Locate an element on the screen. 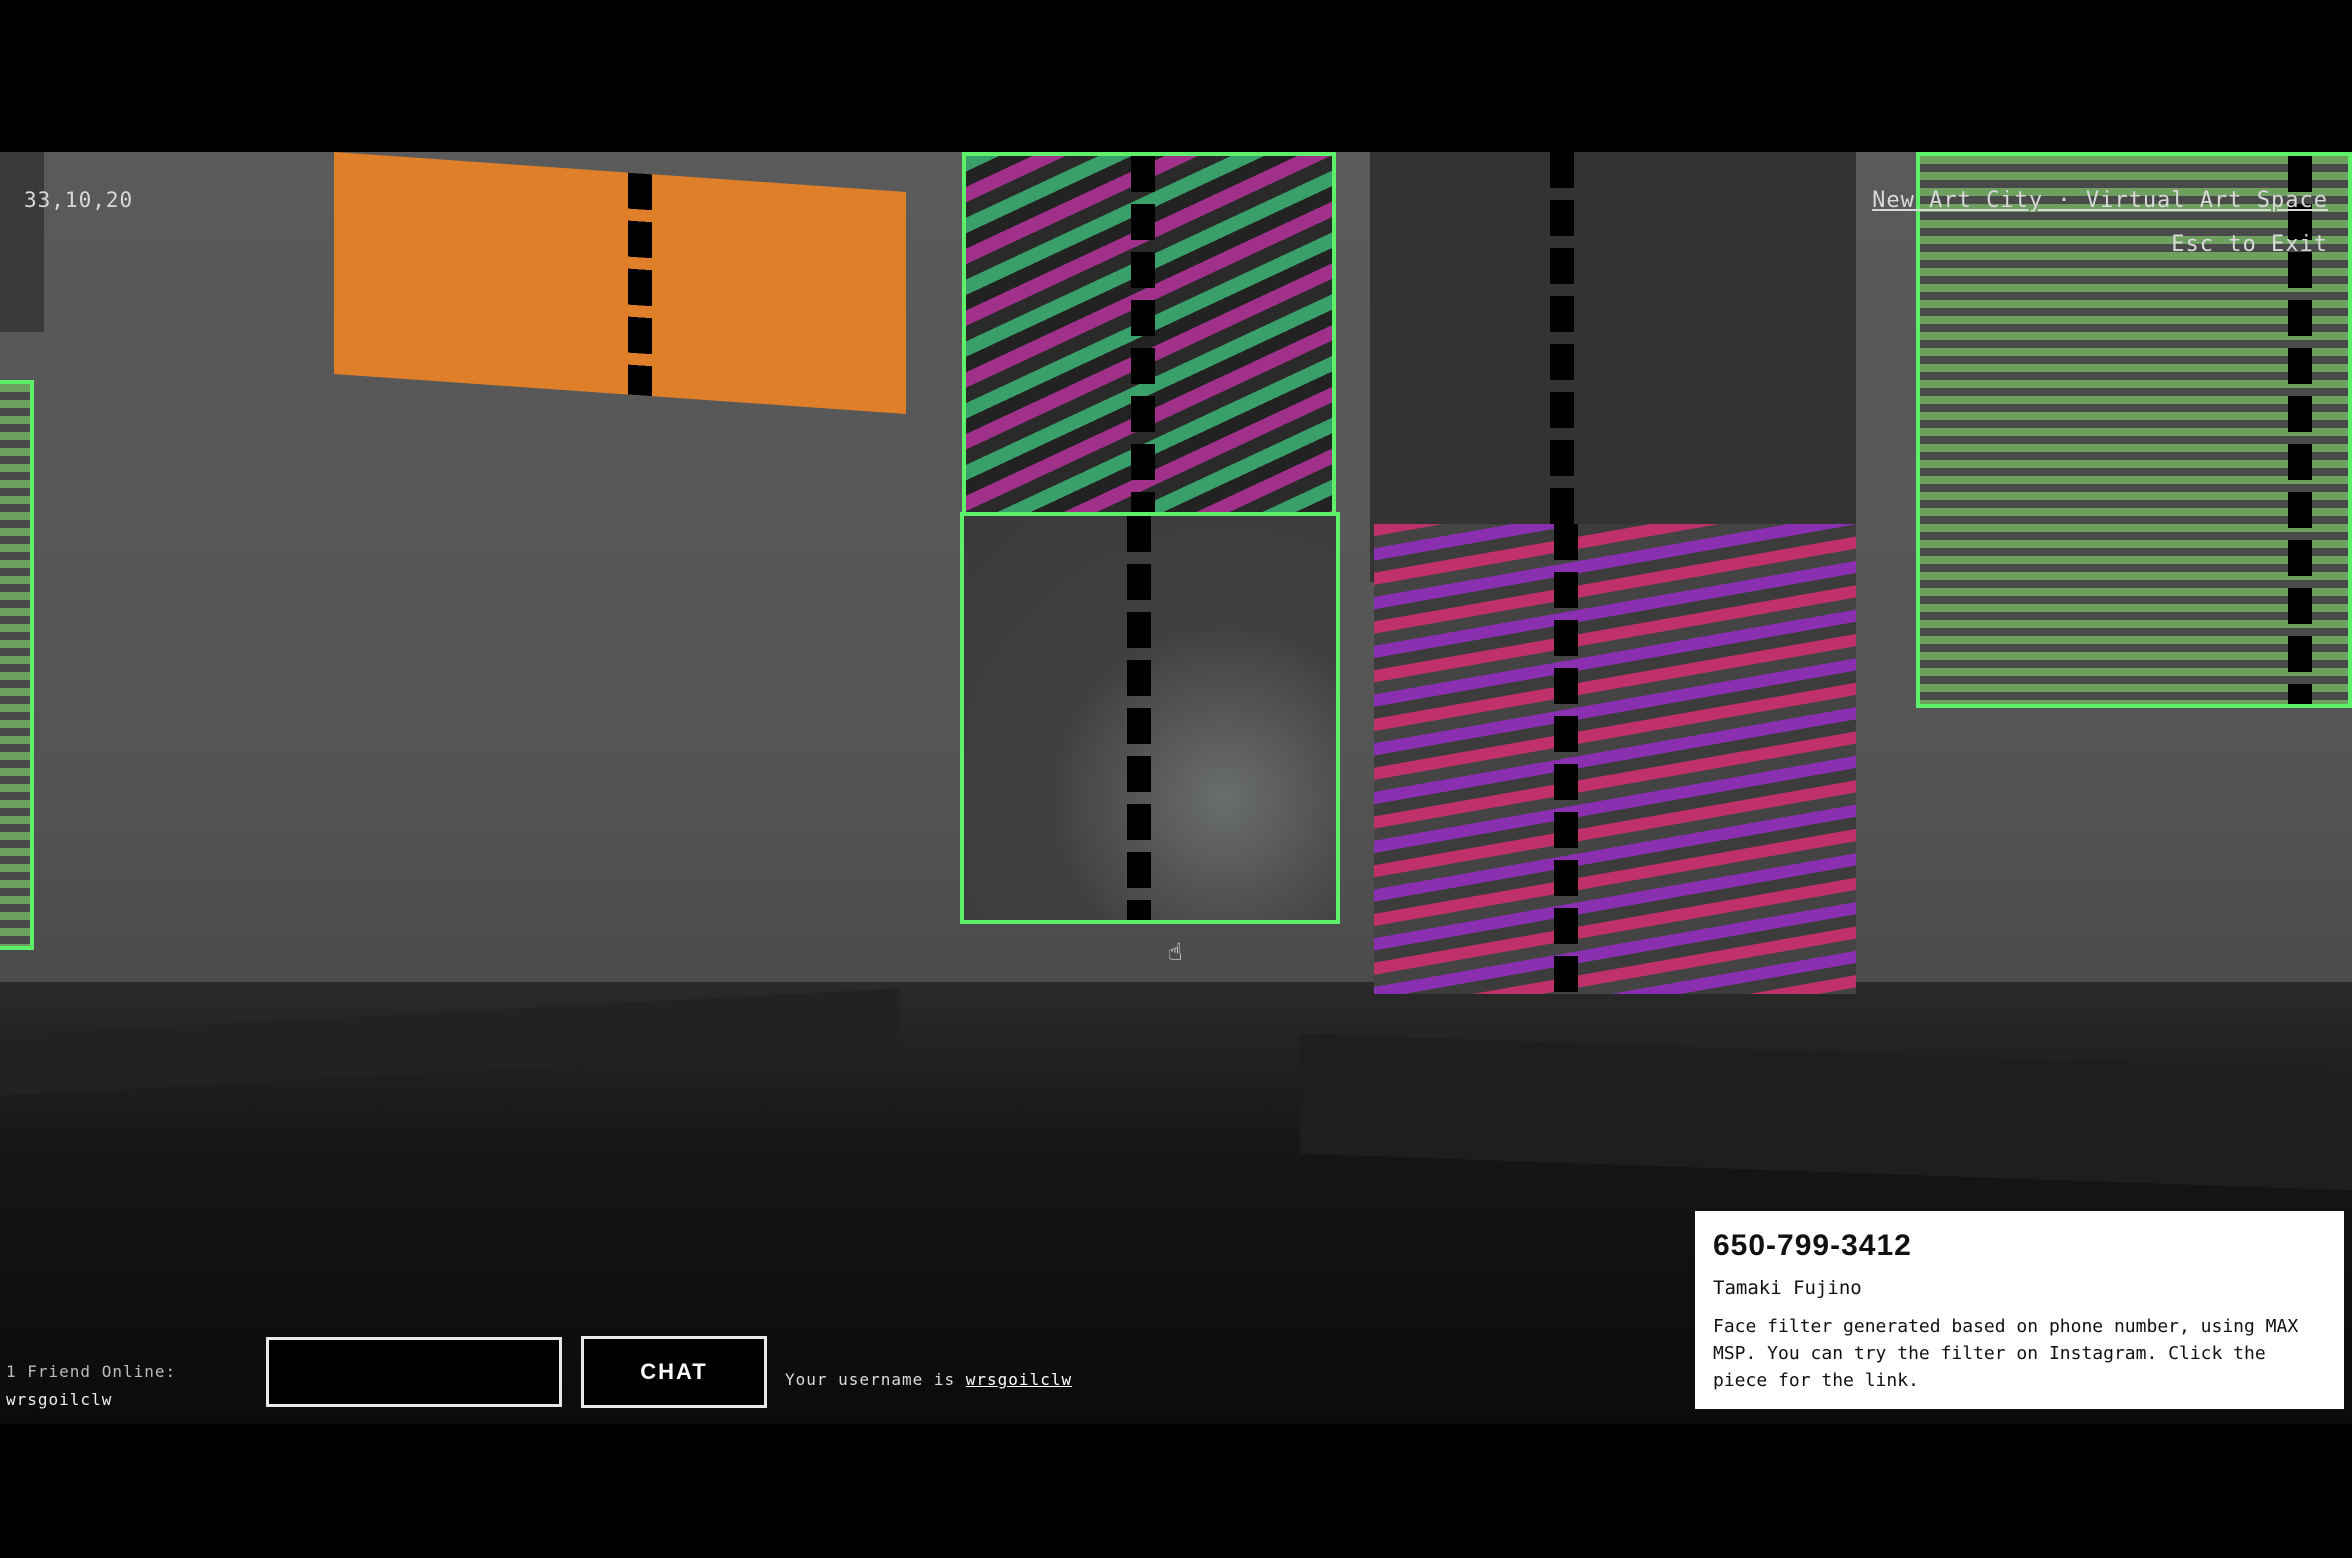 The image size is (2352, 1558). username-link: wrsgoilclw is located at coordinates (1019, 1379).